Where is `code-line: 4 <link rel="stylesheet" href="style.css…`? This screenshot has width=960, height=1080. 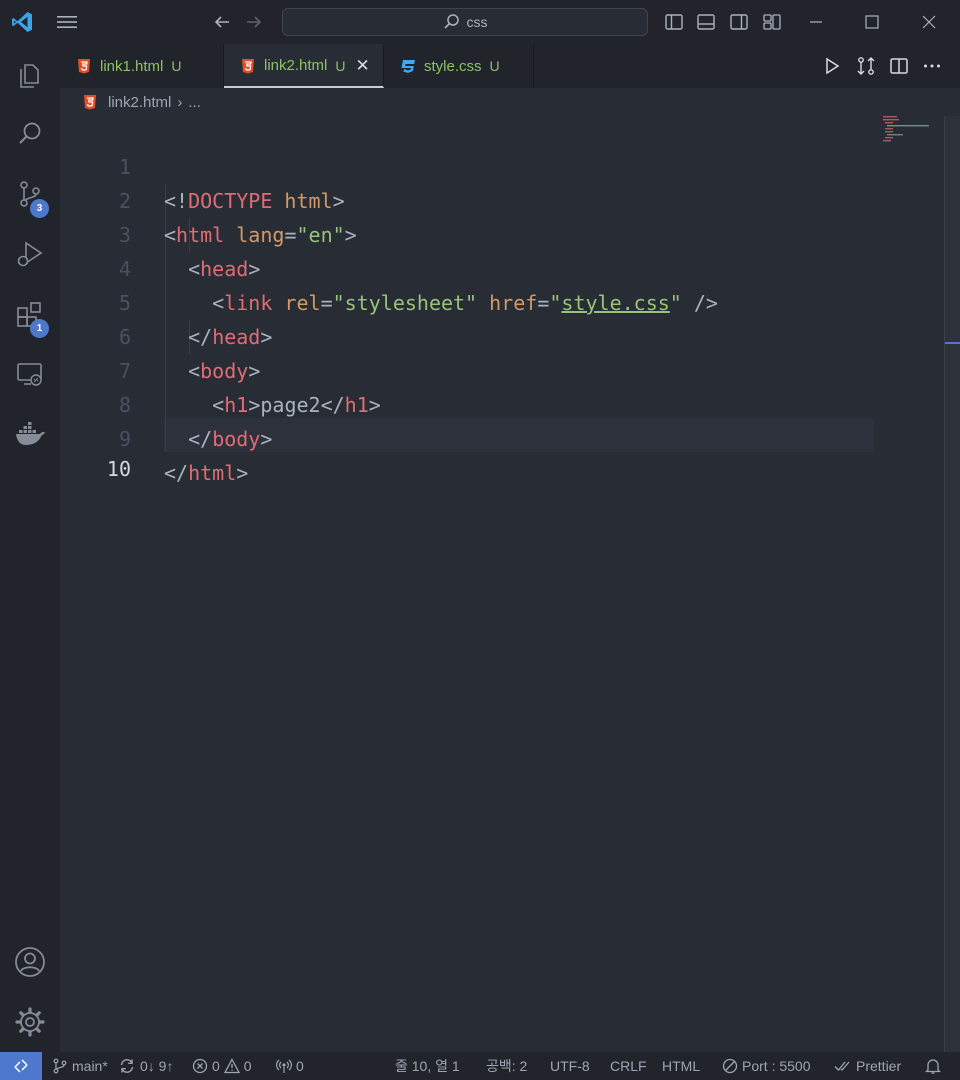 code-line: 4 <link rel="stylesheet" href="style.css… is located at coordinates (502, 266).